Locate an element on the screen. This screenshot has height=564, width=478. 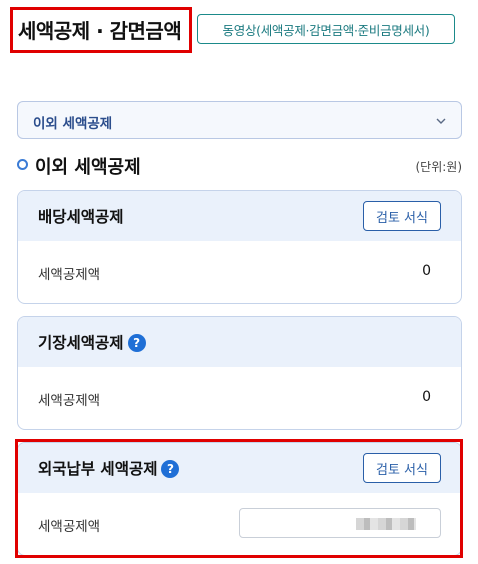
video-guide-button: 동영상(세액공제·감면금액·준비금명세서) is located at coordinates (326, 29).